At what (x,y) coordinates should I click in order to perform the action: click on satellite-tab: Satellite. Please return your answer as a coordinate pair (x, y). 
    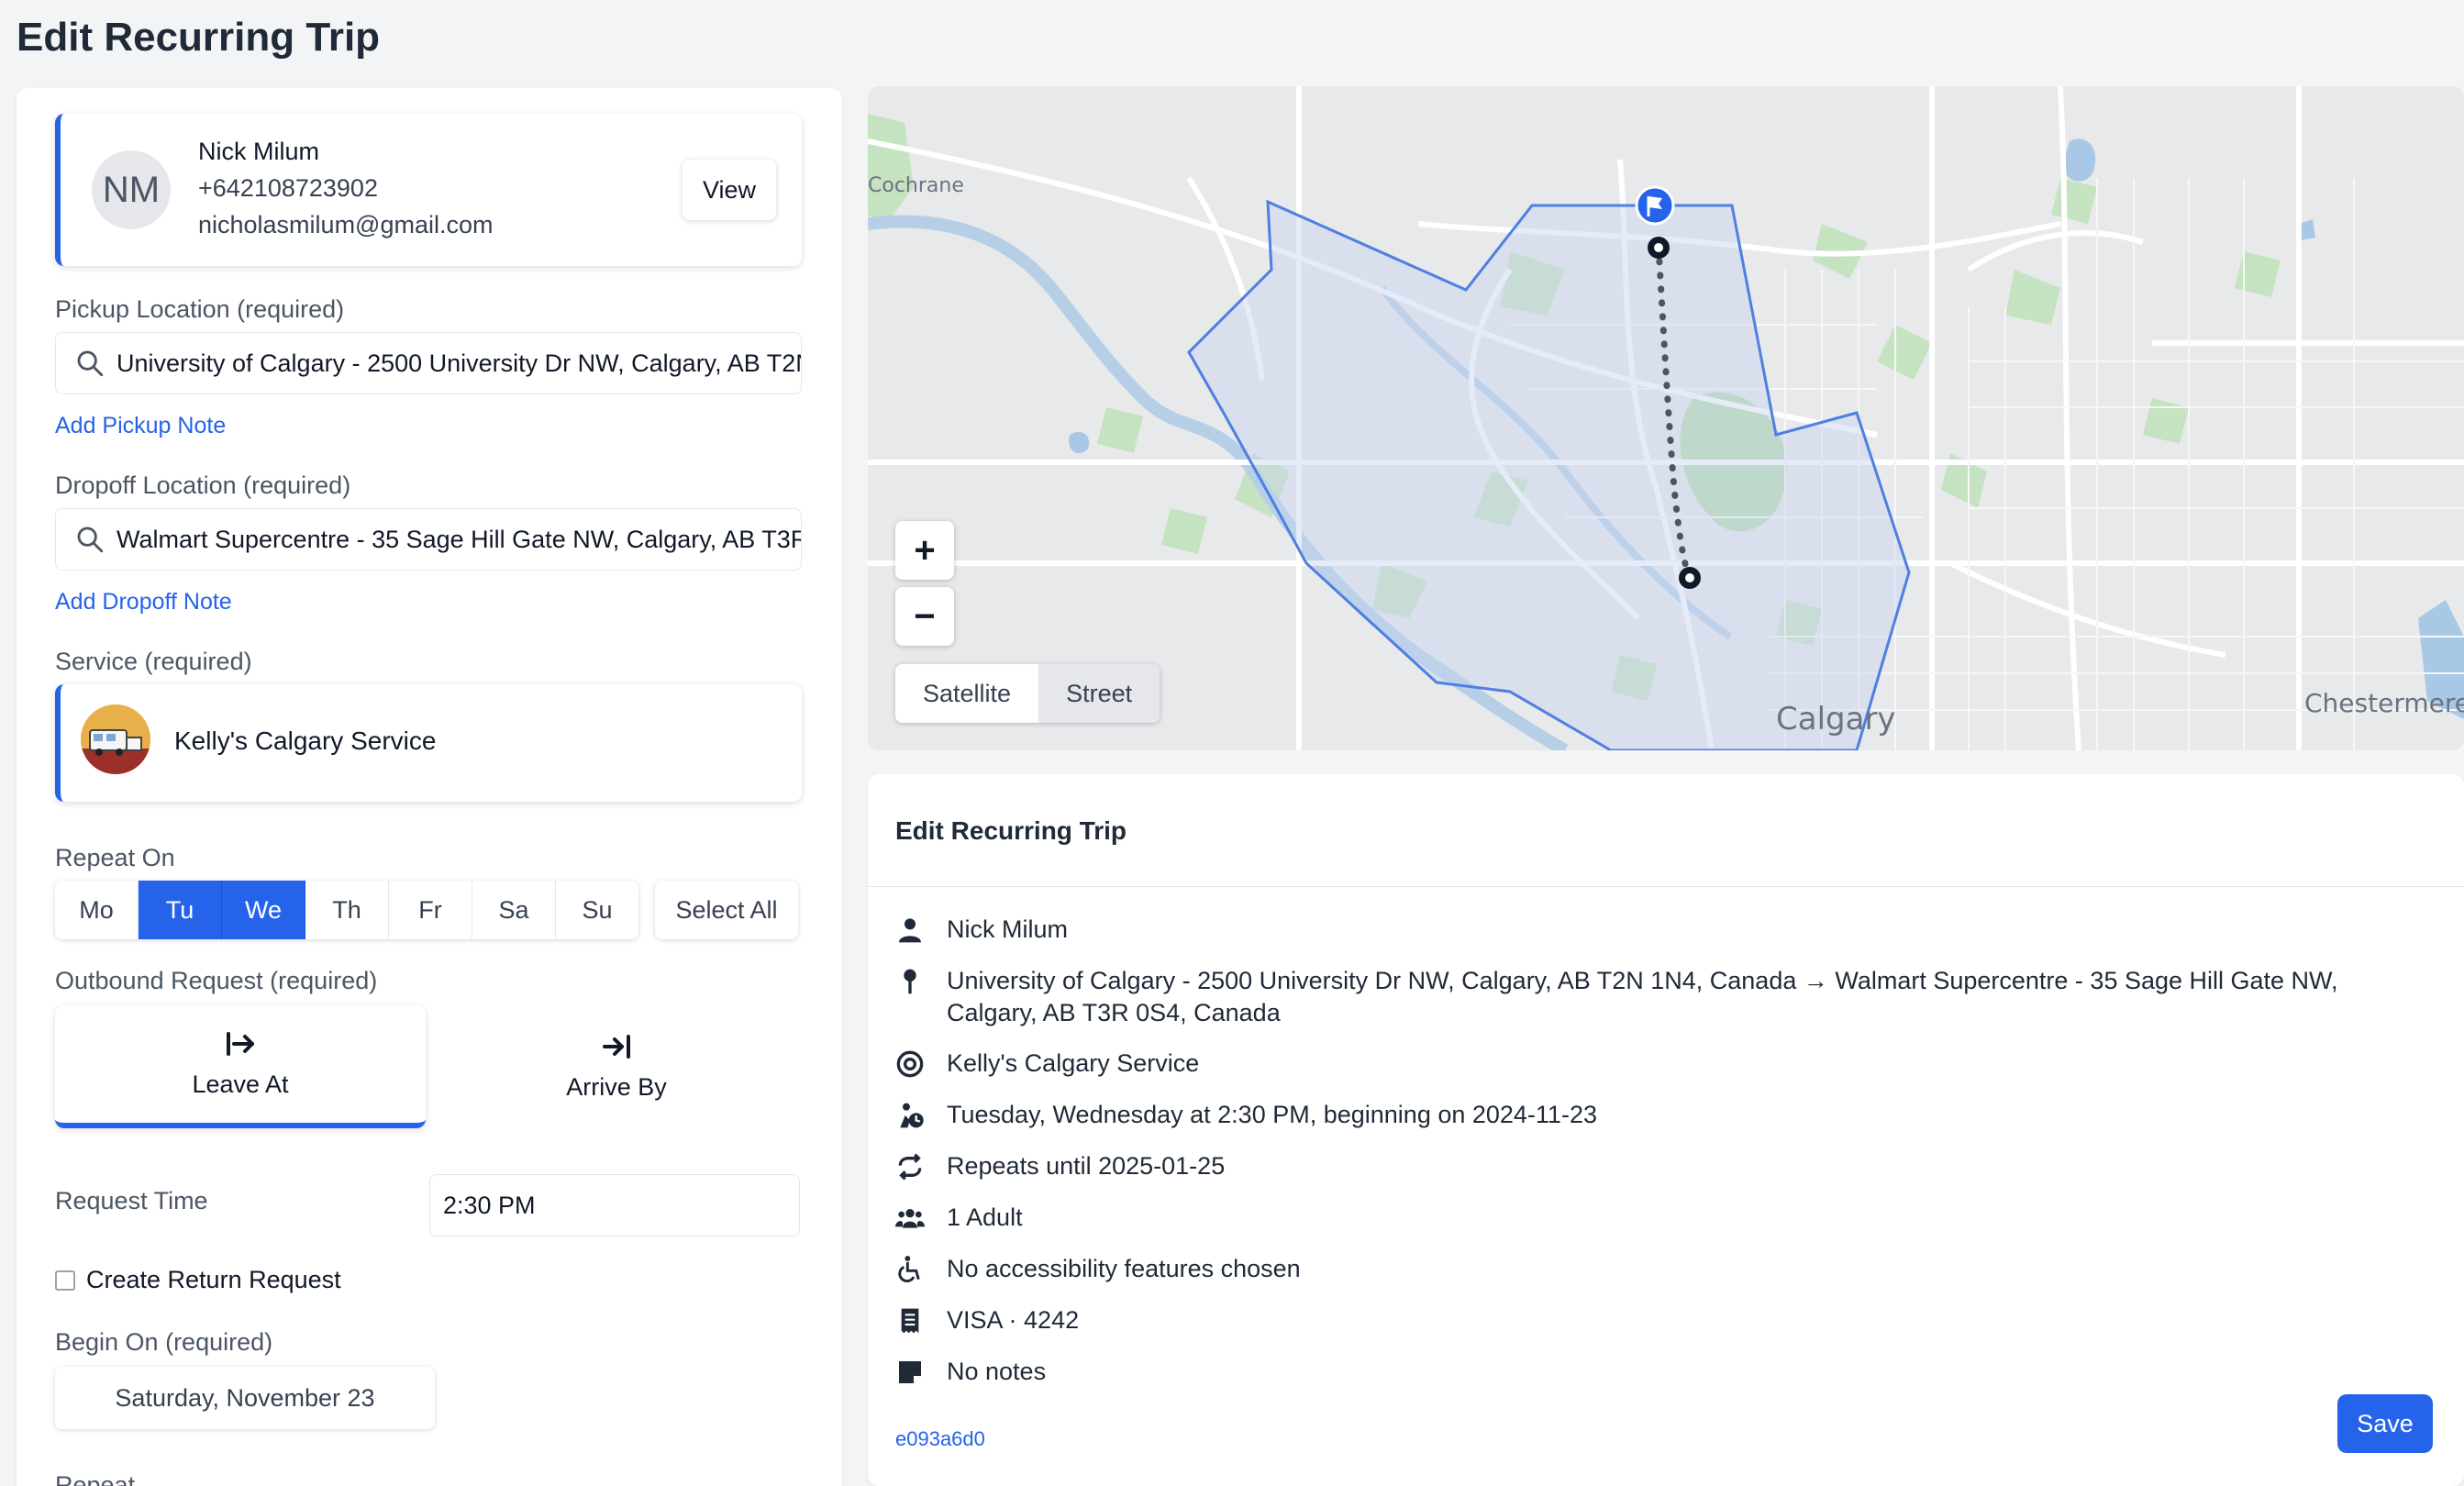
    Looking at the image, I should click on (967, 693).